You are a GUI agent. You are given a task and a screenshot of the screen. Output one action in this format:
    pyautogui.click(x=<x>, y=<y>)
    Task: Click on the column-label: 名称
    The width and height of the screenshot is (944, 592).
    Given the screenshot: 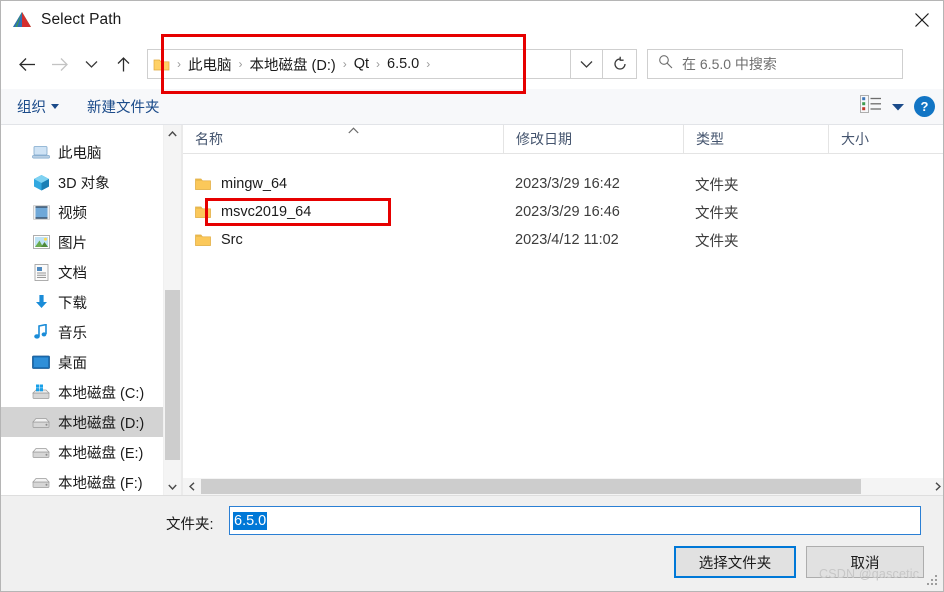 What is the action you would take?
    pyautogui.click(x=209, y=139)
    